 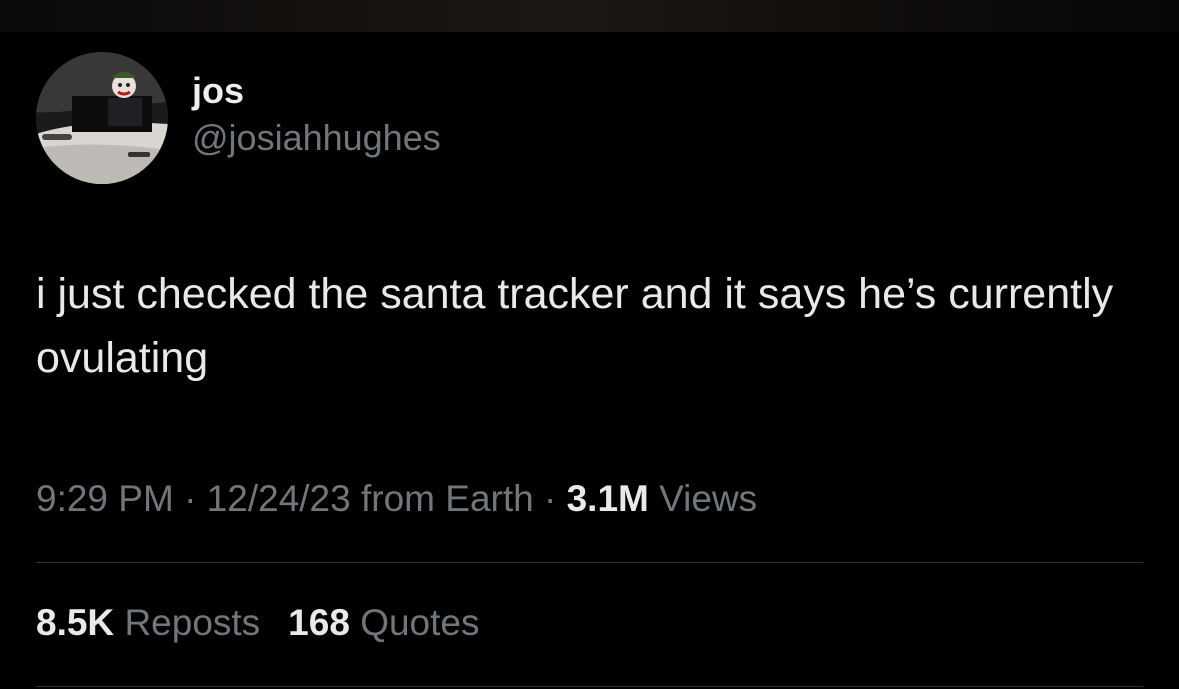 I want to click on tweet-time: 9:29 PM, so click(x=105, y=498).